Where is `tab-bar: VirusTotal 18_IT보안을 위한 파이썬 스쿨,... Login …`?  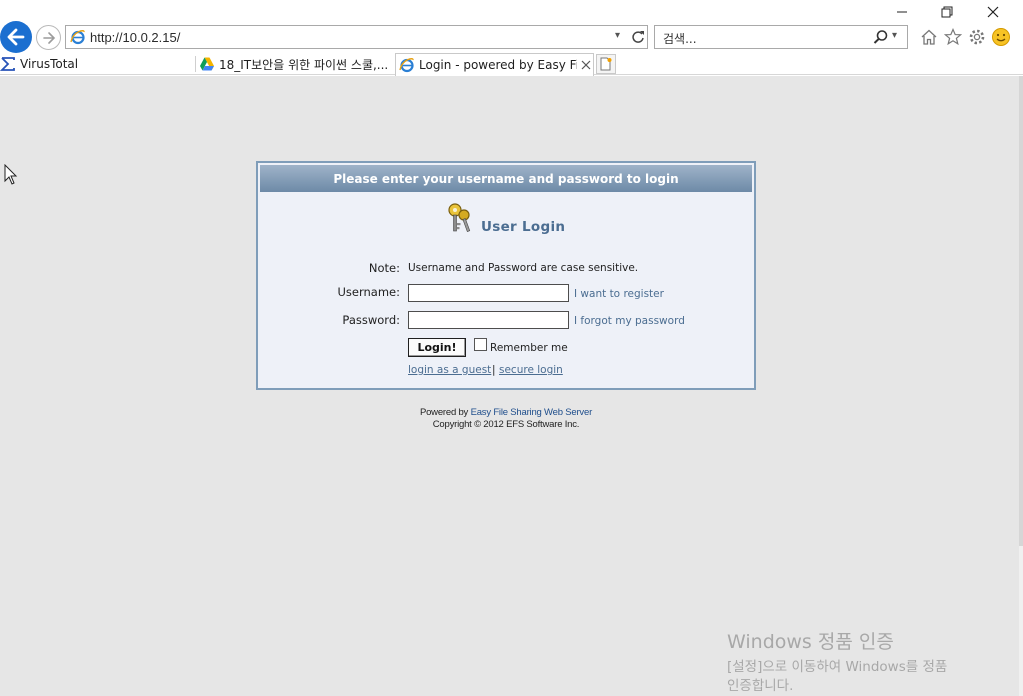 tab-bar: VirusTotal 18_IT보안을 위한 파이썬 스쿨,... Login … is located at coordinates (511, 64).